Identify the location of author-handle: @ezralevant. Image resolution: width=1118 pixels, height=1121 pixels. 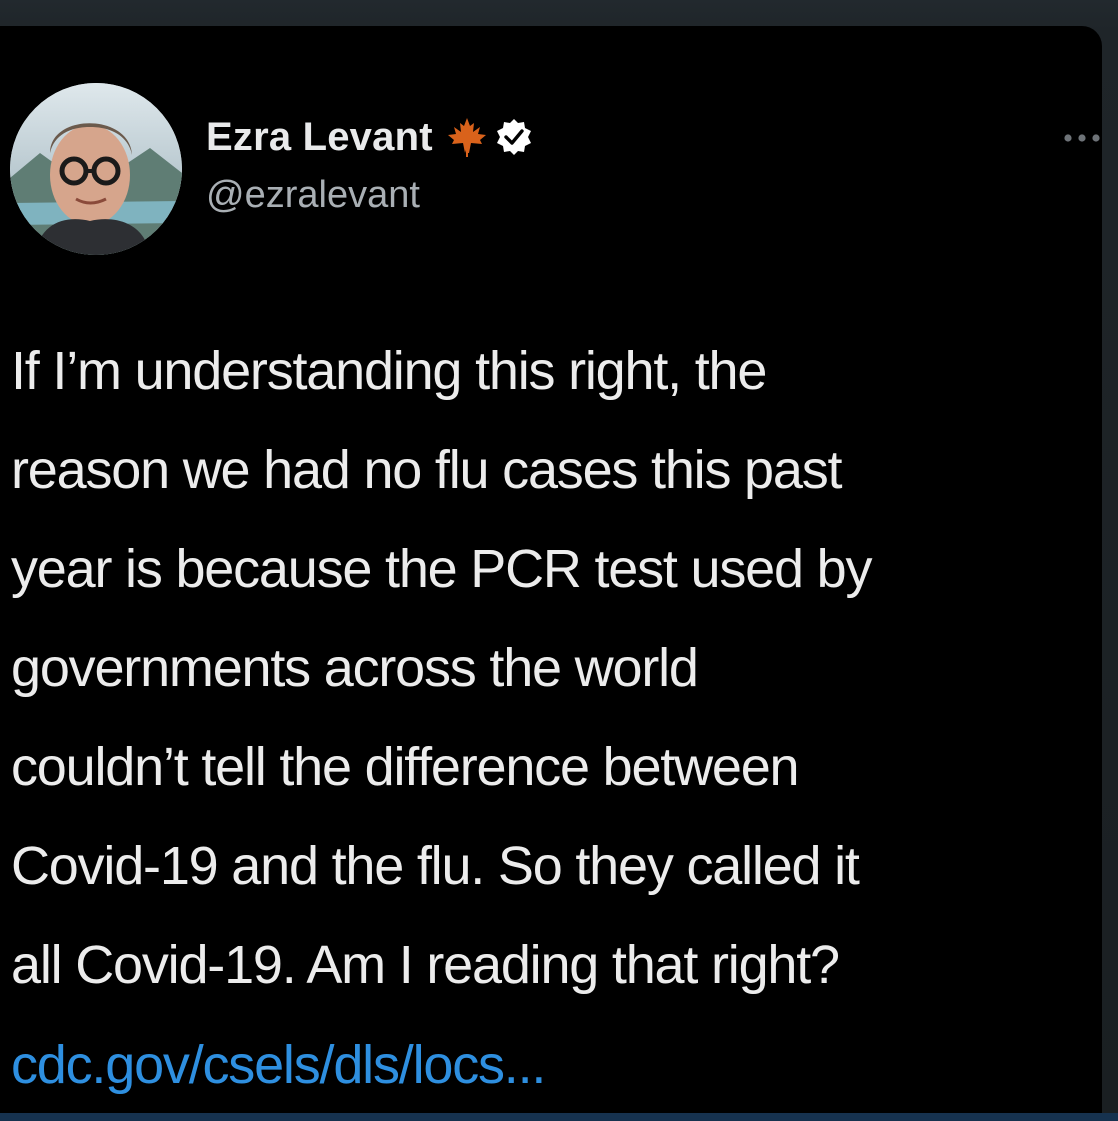
(313, 195).